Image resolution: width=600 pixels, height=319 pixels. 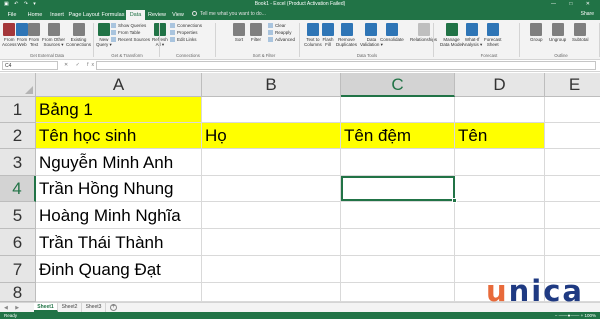 What do you see at coordinates (573, 4) in the screenshot?
I see `window-controls: — □ ✕` at bounding box center [573, 4].